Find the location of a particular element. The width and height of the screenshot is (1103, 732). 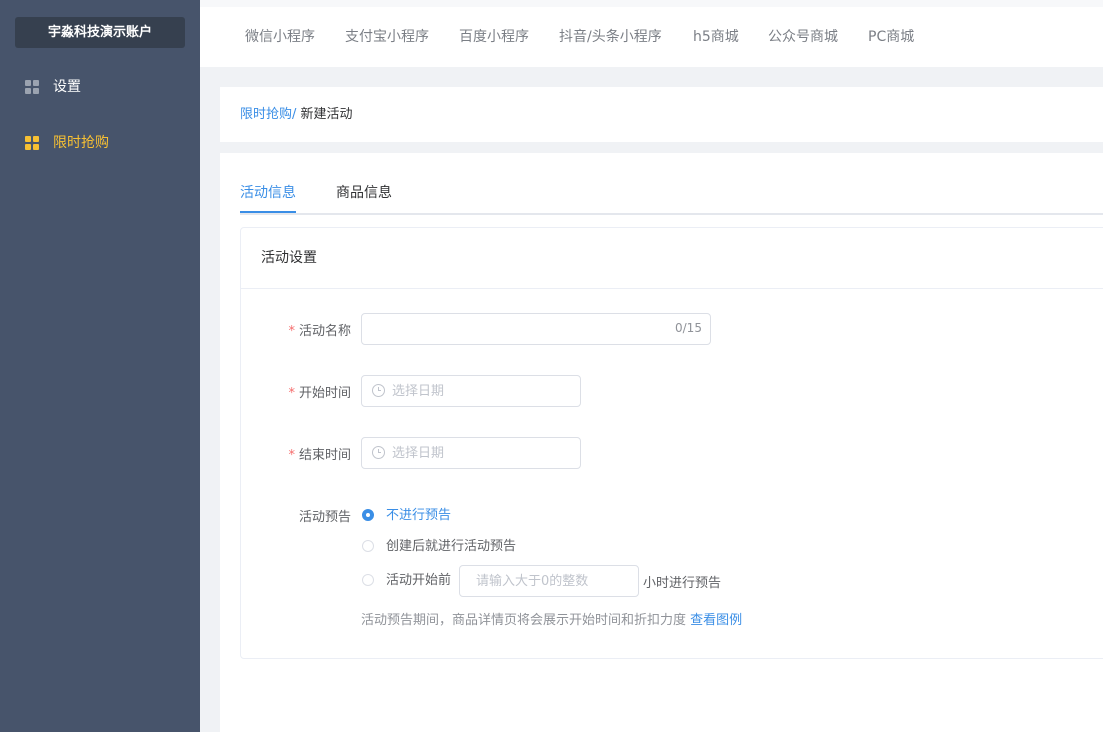

breadcrumb-card: 限时抢购/ 新建活动 is located at coordinates (661, 114).